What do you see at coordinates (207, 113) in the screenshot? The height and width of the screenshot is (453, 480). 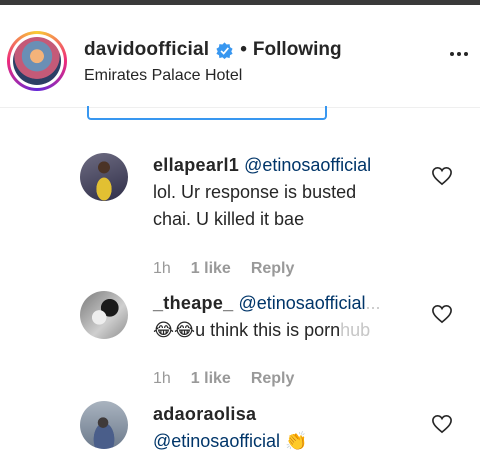 I see `load-more-frame` at bounding box center [207, 113].